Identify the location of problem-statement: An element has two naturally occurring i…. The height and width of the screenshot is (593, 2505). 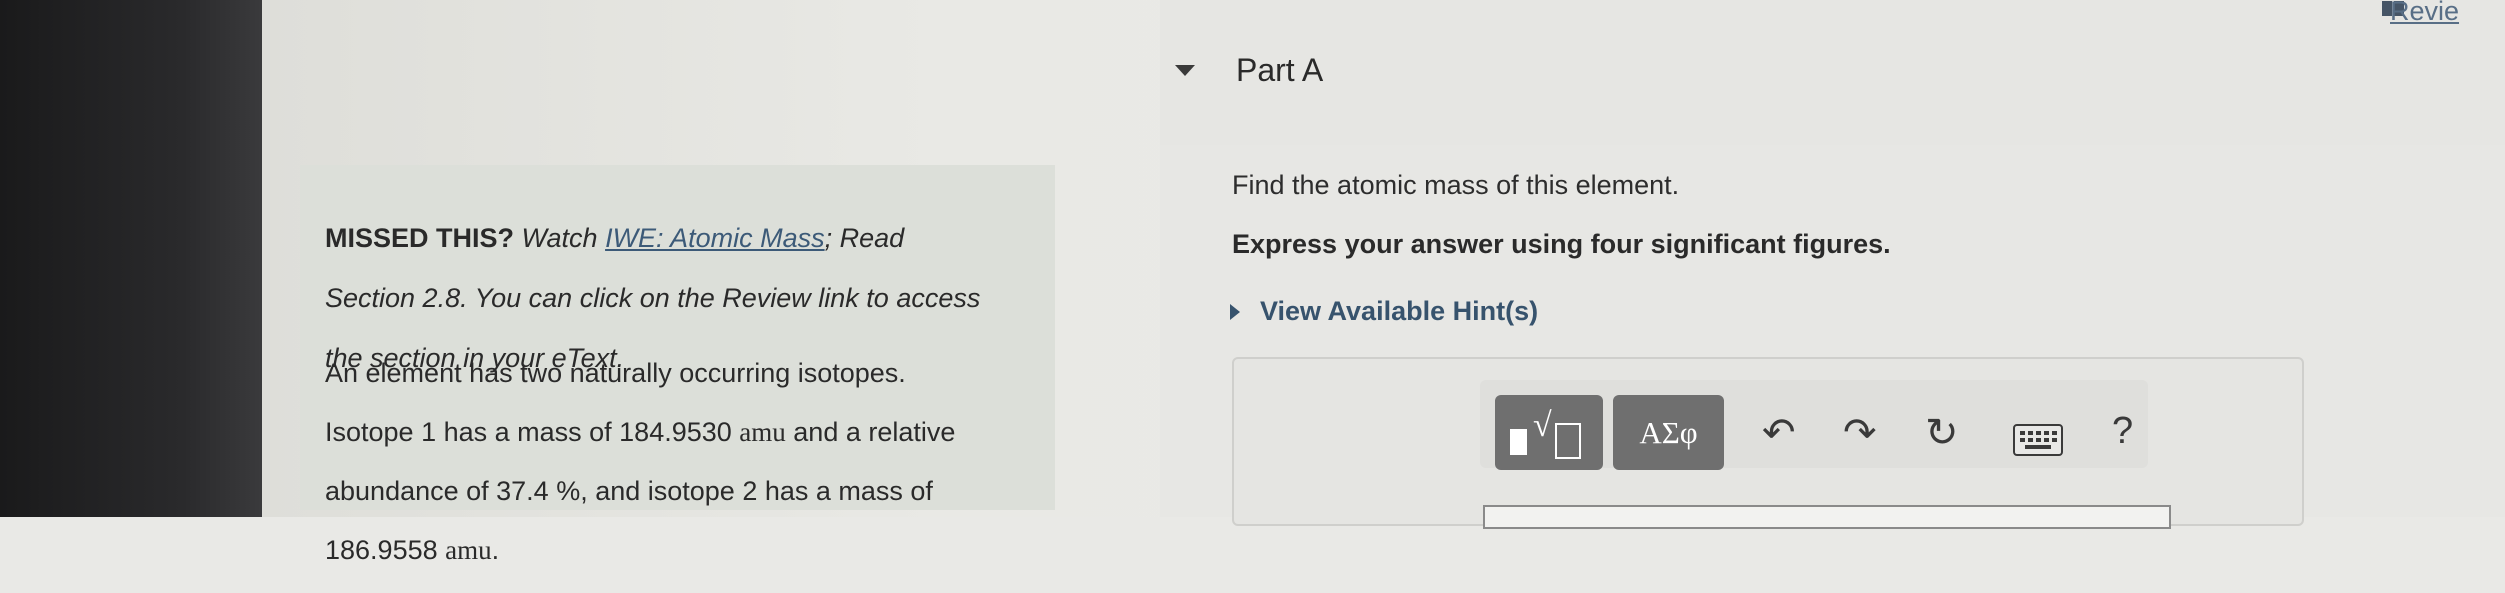
(685, 461).